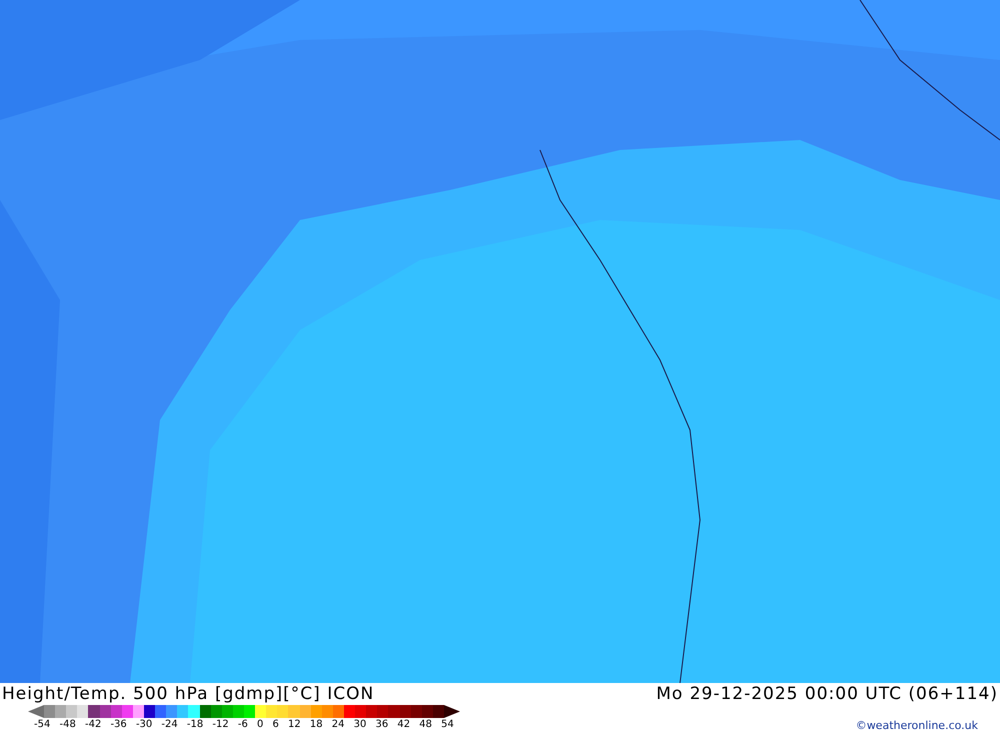 This screenshot has width=1000, height=733. Describe the element at coordinates (917, 726) in the screenshot. I see `copyright-link: ©weatheronline.co.uk` at that location.